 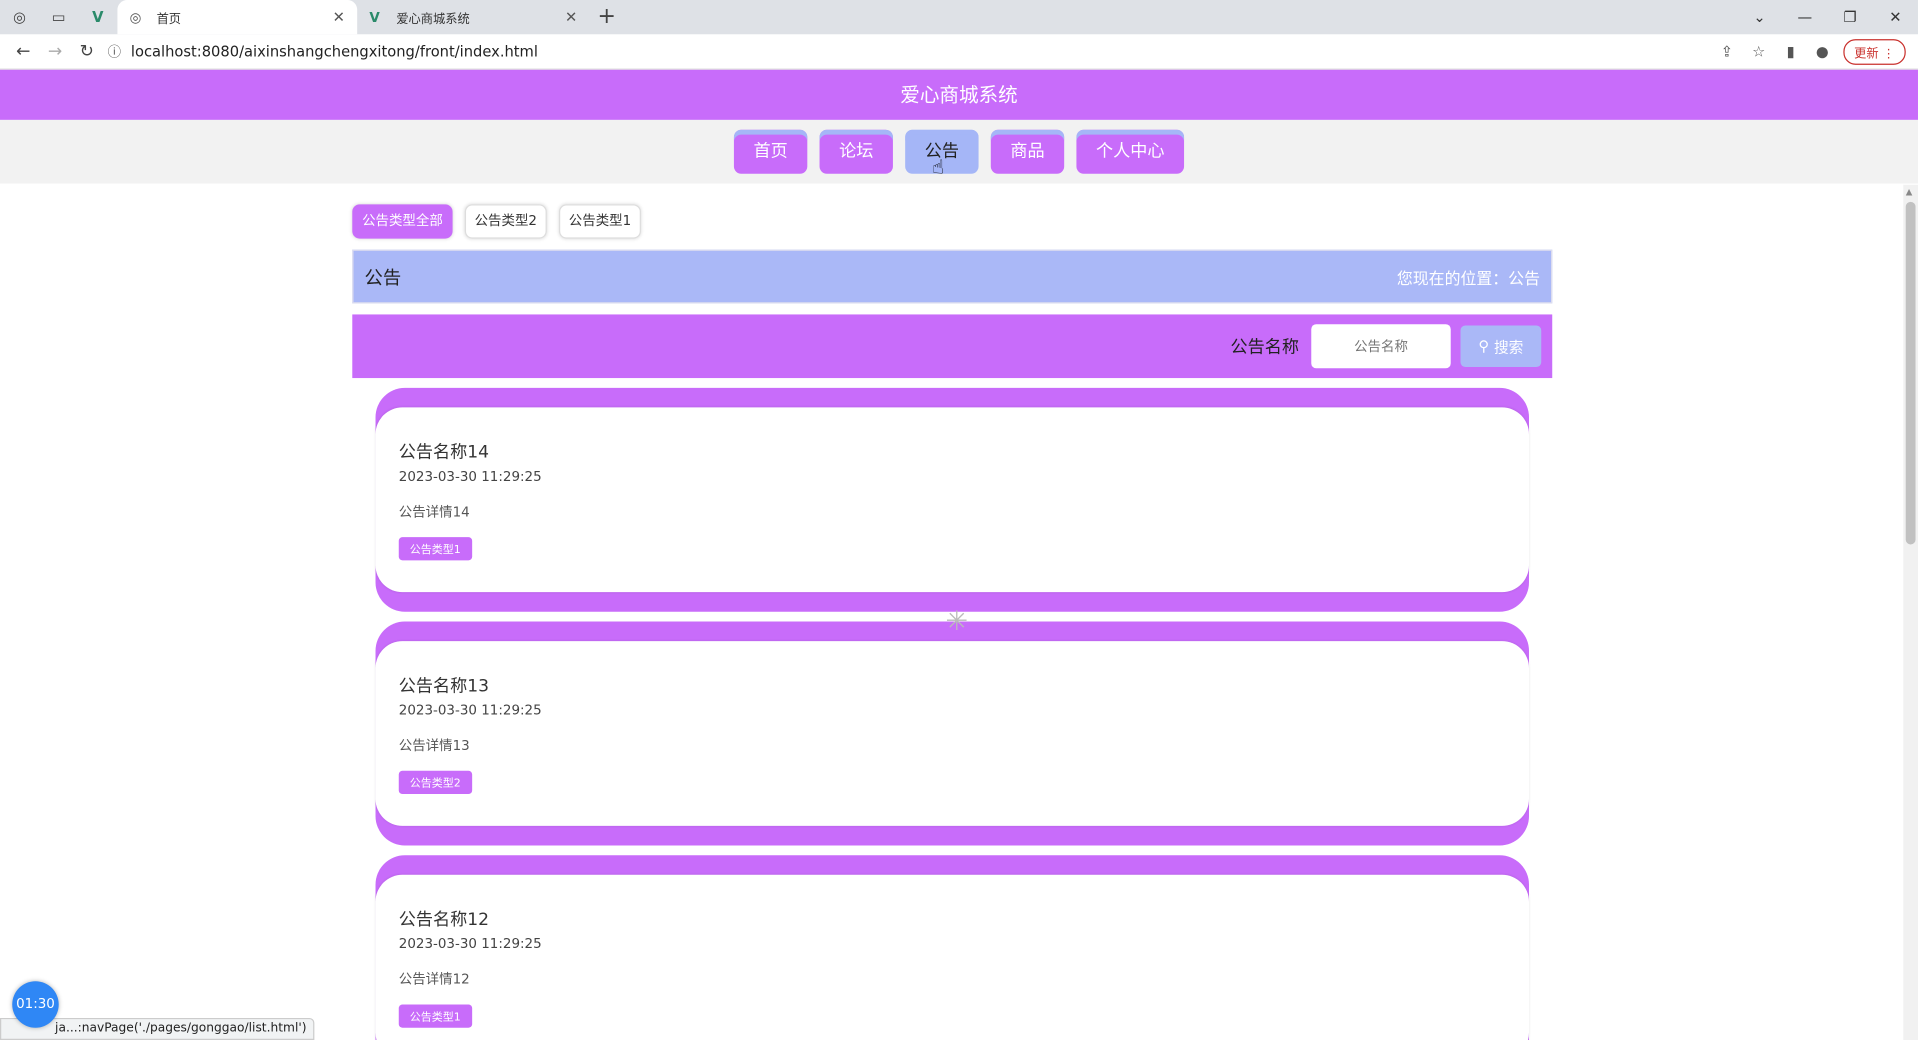 What do you see at coordinates (952, 733) in the screenshot?
I see `notice-card: 公告名称13 2023-03-30 11:29:25 公告详情13 公告类型2` at bounding box center [952, 733].